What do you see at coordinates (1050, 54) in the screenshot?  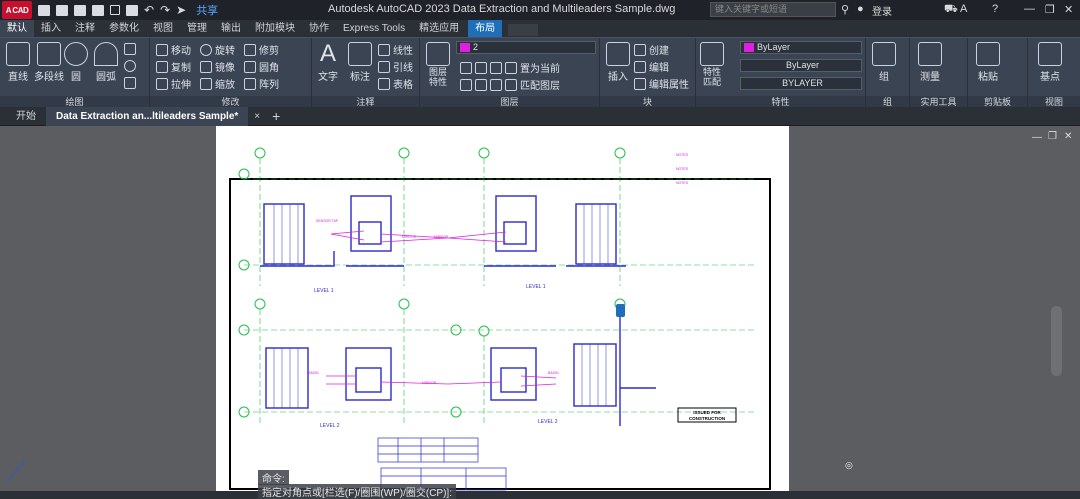 I see `base-view-icon` at bounding box center [1050, 54].